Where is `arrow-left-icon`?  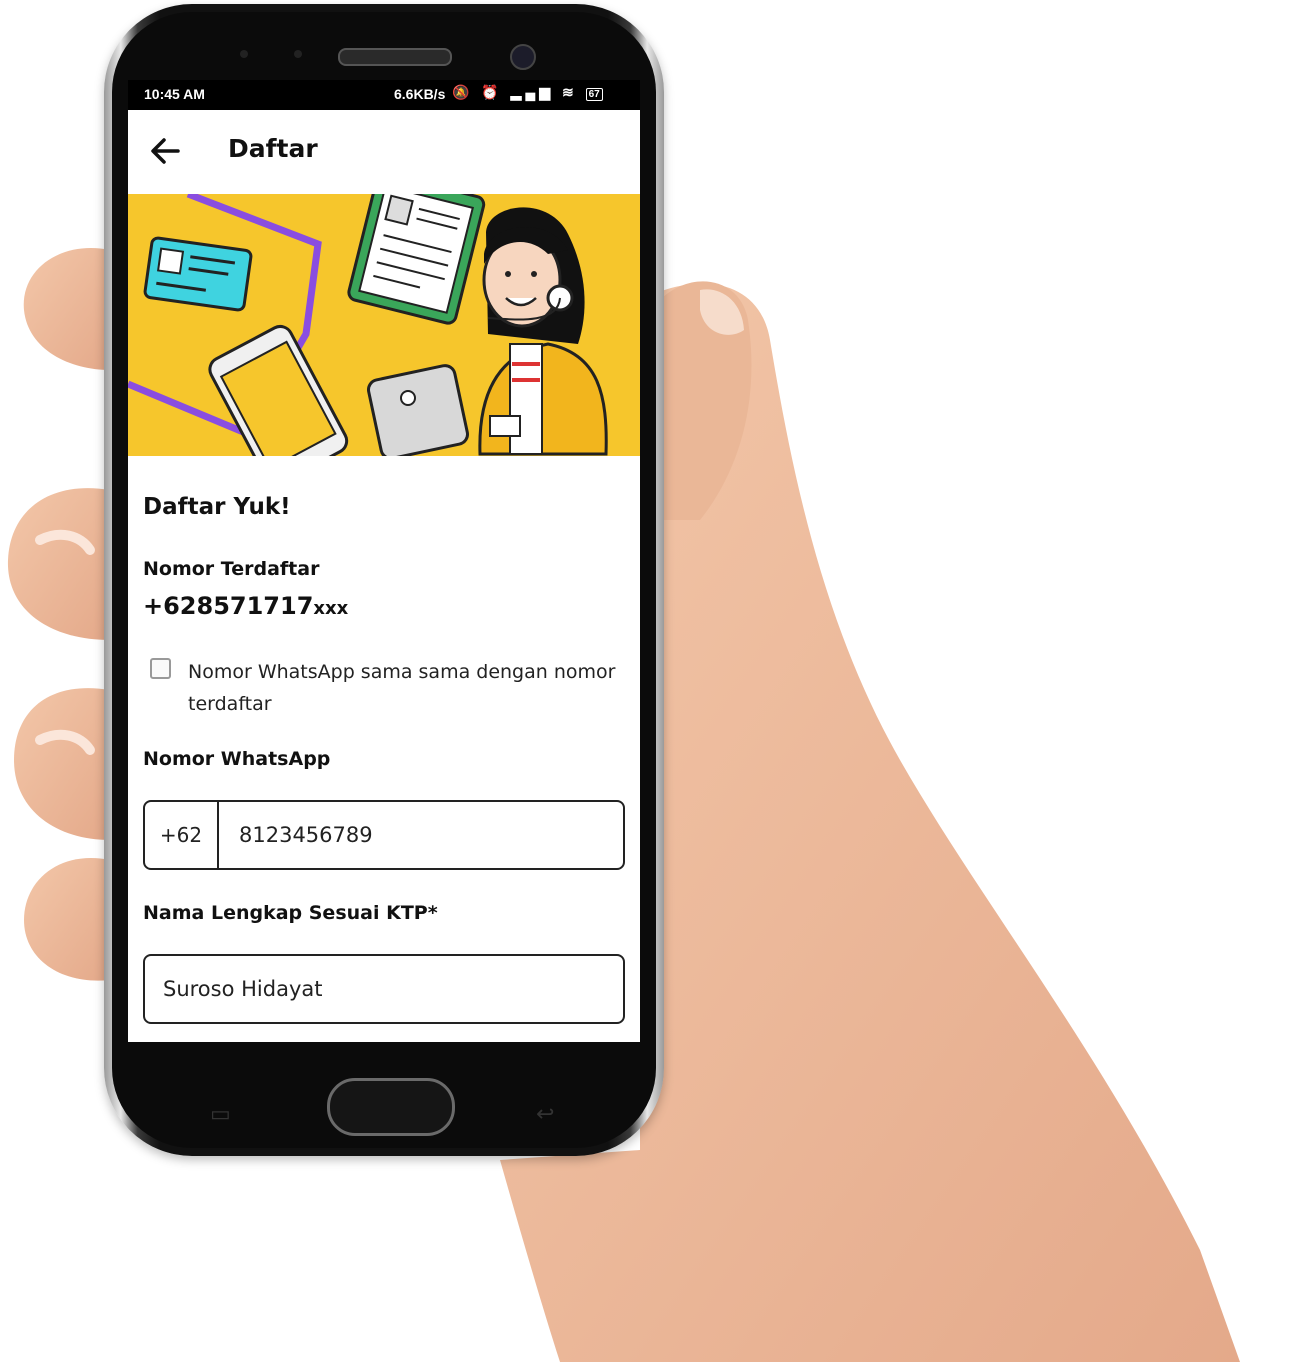
arrow-left-icon is located at coordinates (165, 151).